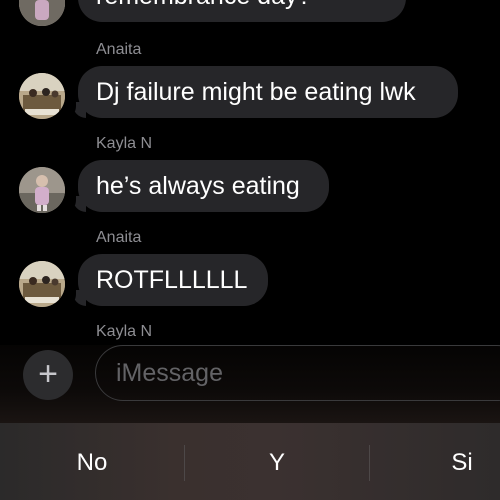 This screenshot has height=500, width=500. Describe the element at coordinates (256, 92) in the screenshot. I see `message-text: Dj failure might be eating lwk` at that location.